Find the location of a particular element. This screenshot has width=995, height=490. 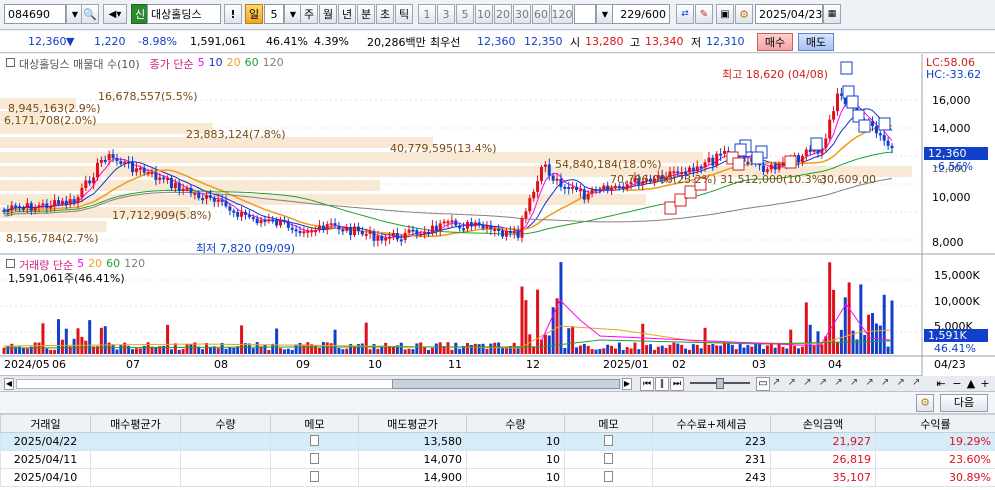

period-number-field: 5 is located at coordinates (274, 14).